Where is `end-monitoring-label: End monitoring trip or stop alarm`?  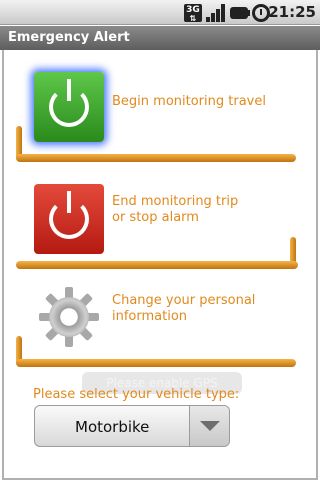
end-monitoring-label: End monitoring trip or stop alarm is located at coordinates (202, 210).